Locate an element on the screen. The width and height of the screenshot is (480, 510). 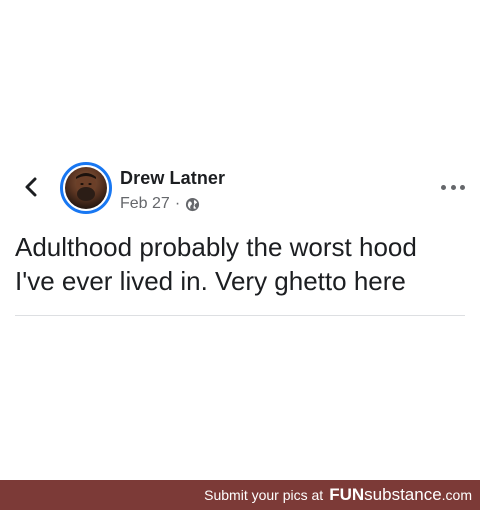
avatar is located at coordinates (86, 188).